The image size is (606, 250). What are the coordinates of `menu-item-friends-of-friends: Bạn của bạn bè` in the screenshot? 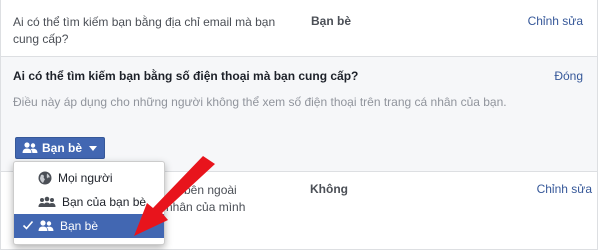 It's located at (89, 202).